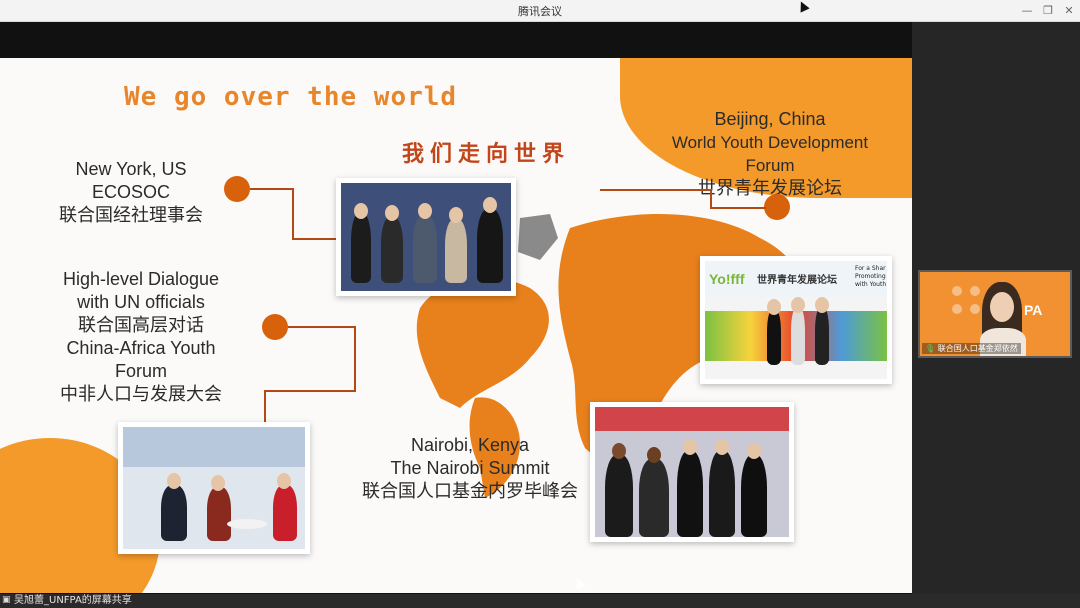 The width and height of the screenshot is (1080, 608). Describe the element at coordinates (727, 279) in the screenshot. I see `forum-logo: Yo!fff` at that location.